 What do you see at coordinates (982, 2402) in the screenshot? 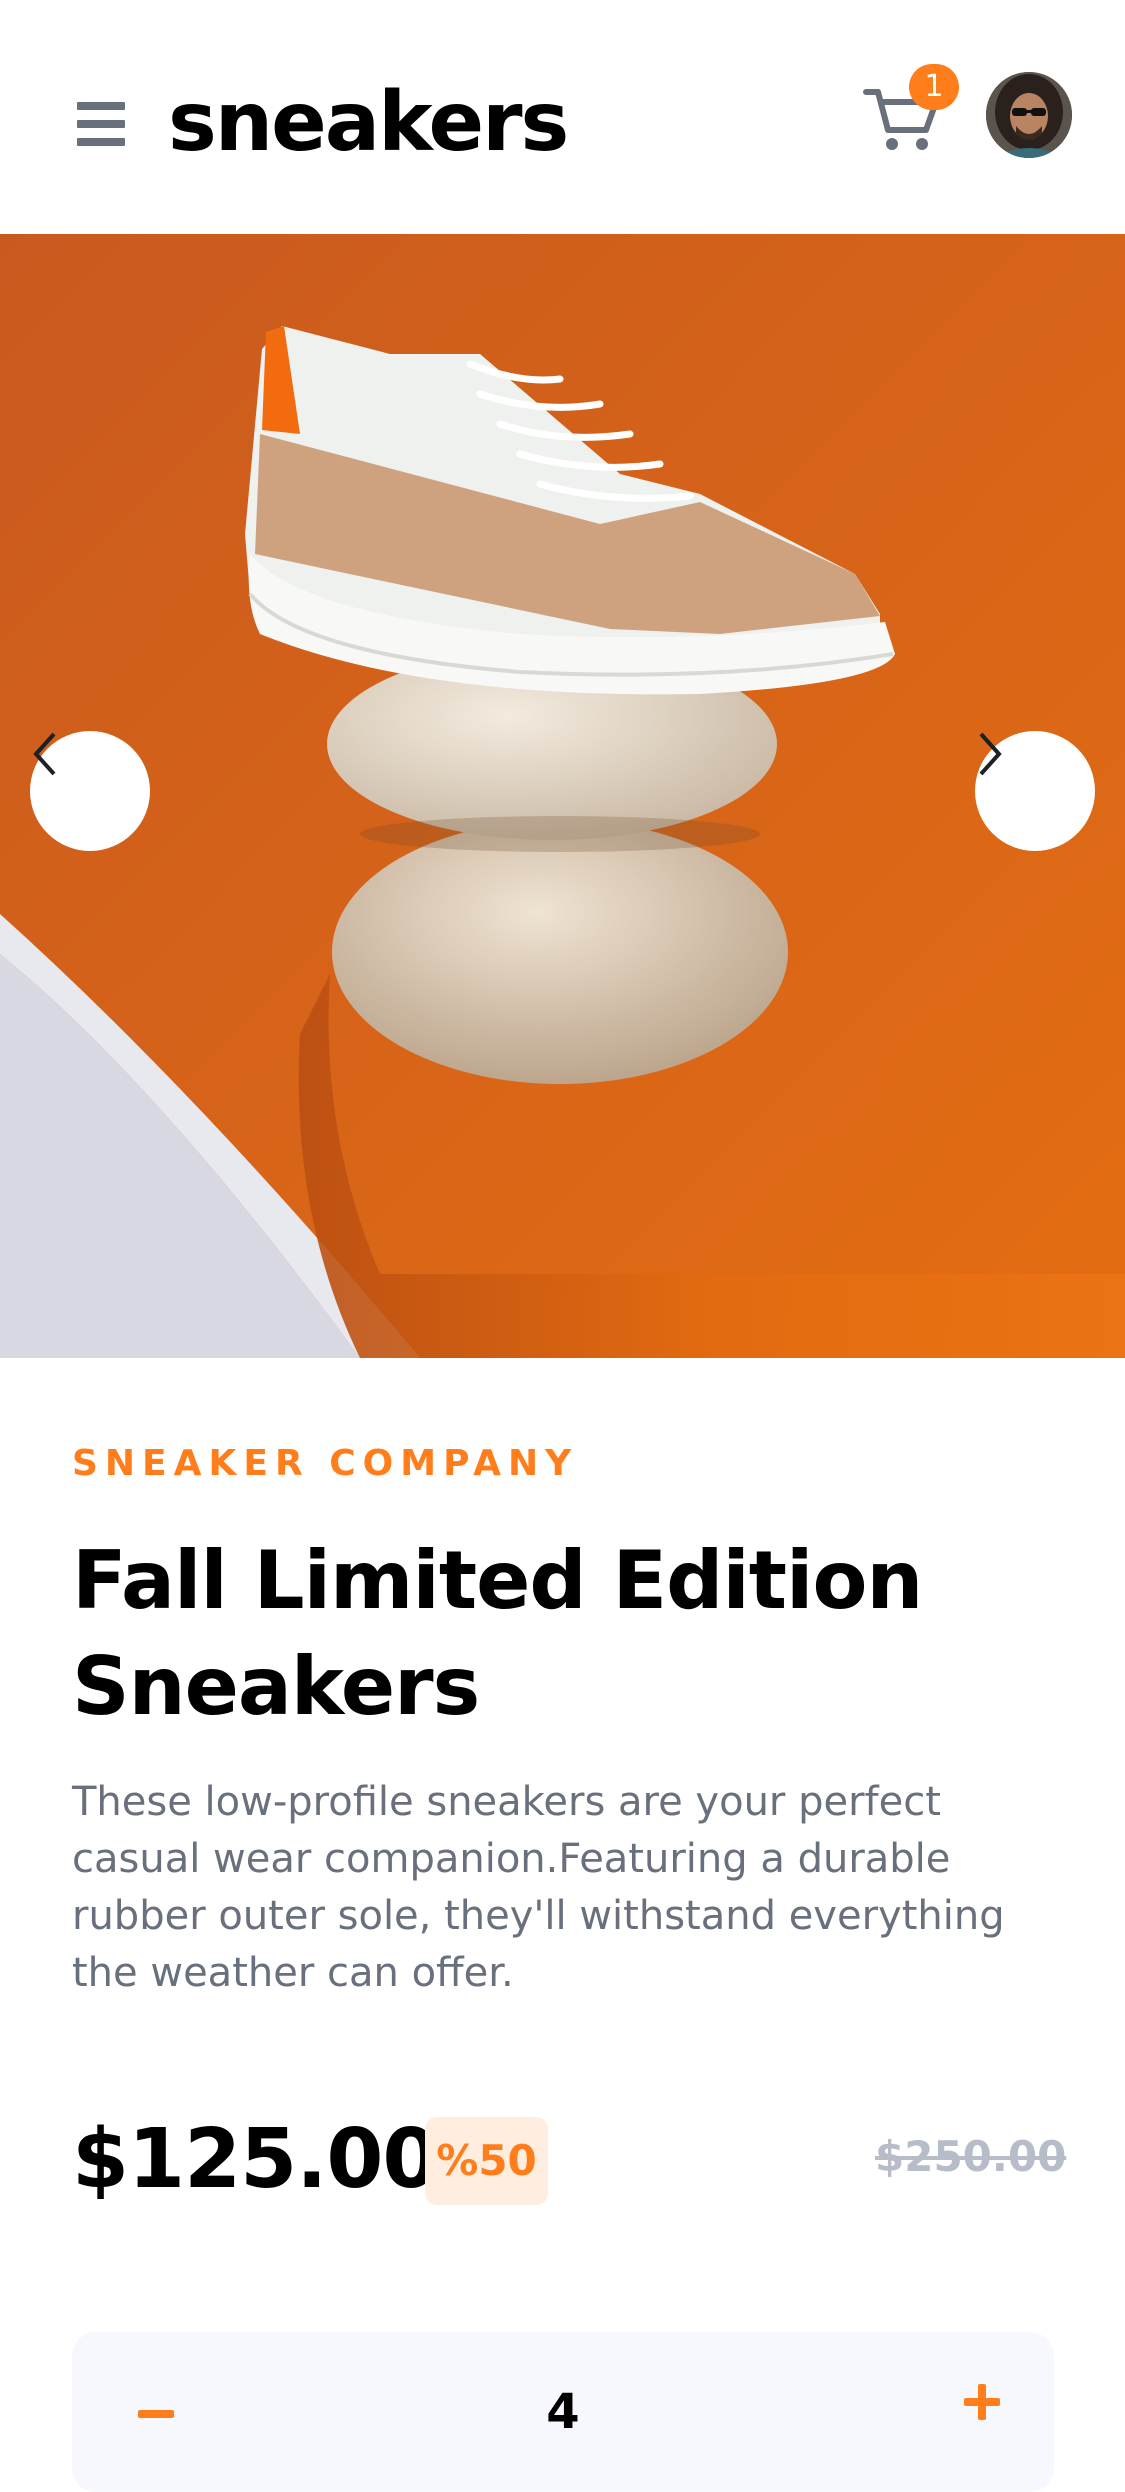
I see `increase-quantity-button` at bounding box center [982, 2402].